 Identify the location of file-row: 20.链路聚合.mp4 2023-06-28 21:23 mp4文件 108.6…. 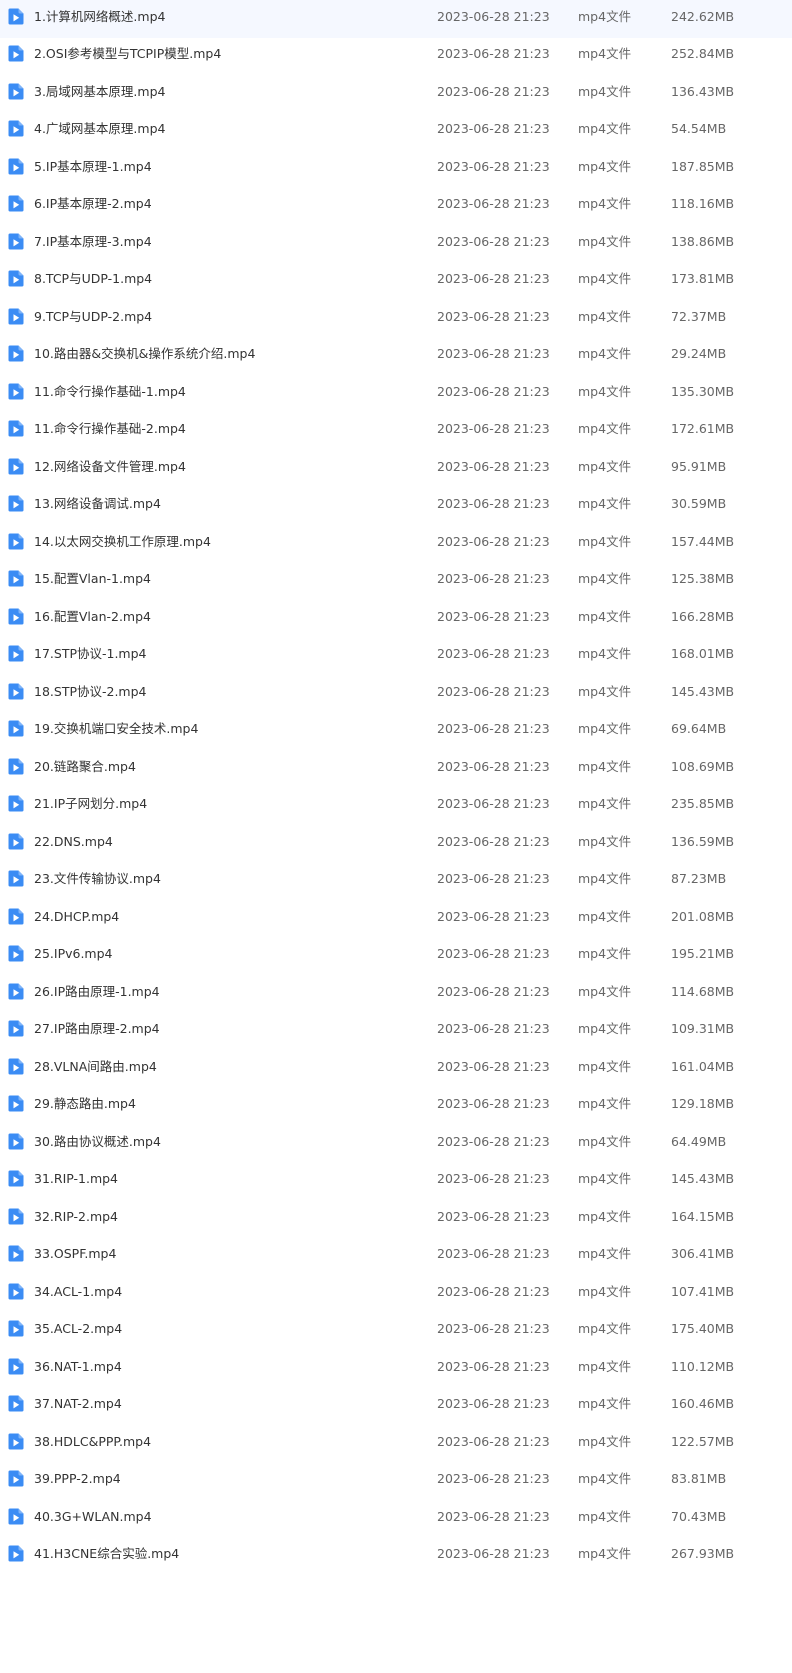
(396, 769).